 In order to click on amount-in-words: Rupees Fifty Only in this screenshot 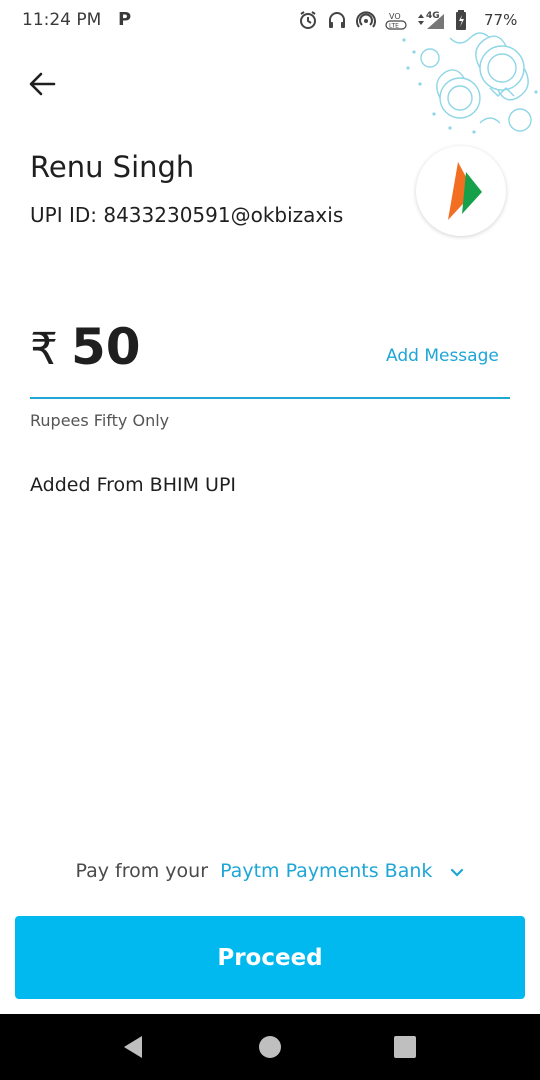, I will do `click(100, 420)`.